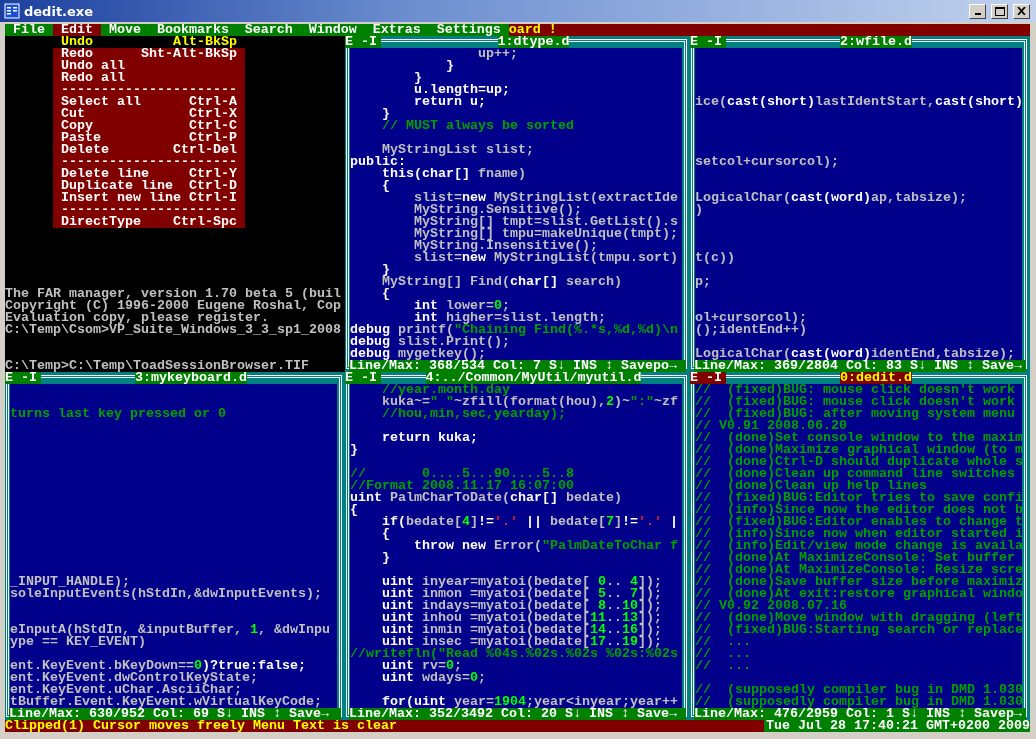 The image size is (1036, 739). Describe the element at coordinates (751, 318) in the screenshot. I see `code-line: ol+cursorcol);` at that location.